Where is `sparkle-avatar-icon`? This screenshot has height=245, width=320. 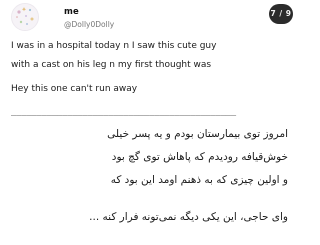
sparkle-avatar-icon is located at coordinates (25, 17).